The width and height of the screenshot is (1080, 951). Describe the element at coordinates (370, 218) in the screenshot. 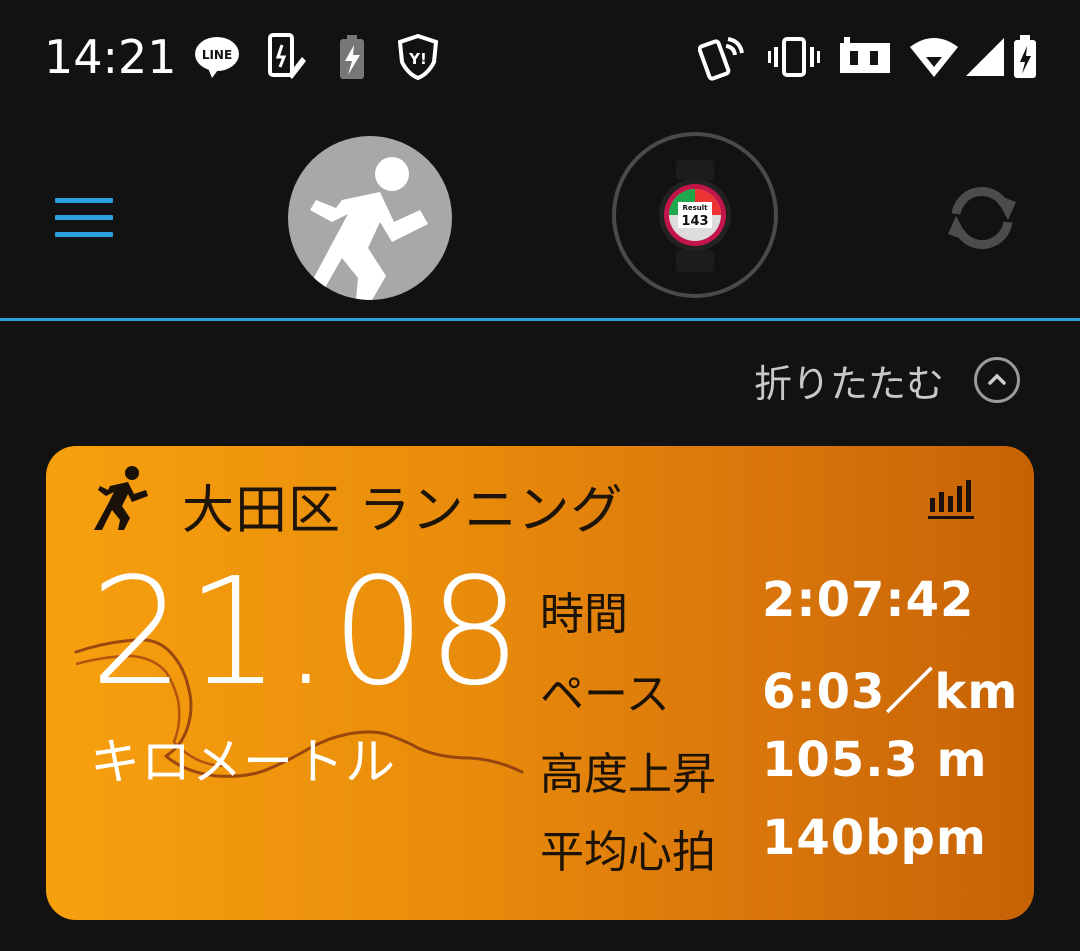

I see `runner-avatar-icon` at that location.